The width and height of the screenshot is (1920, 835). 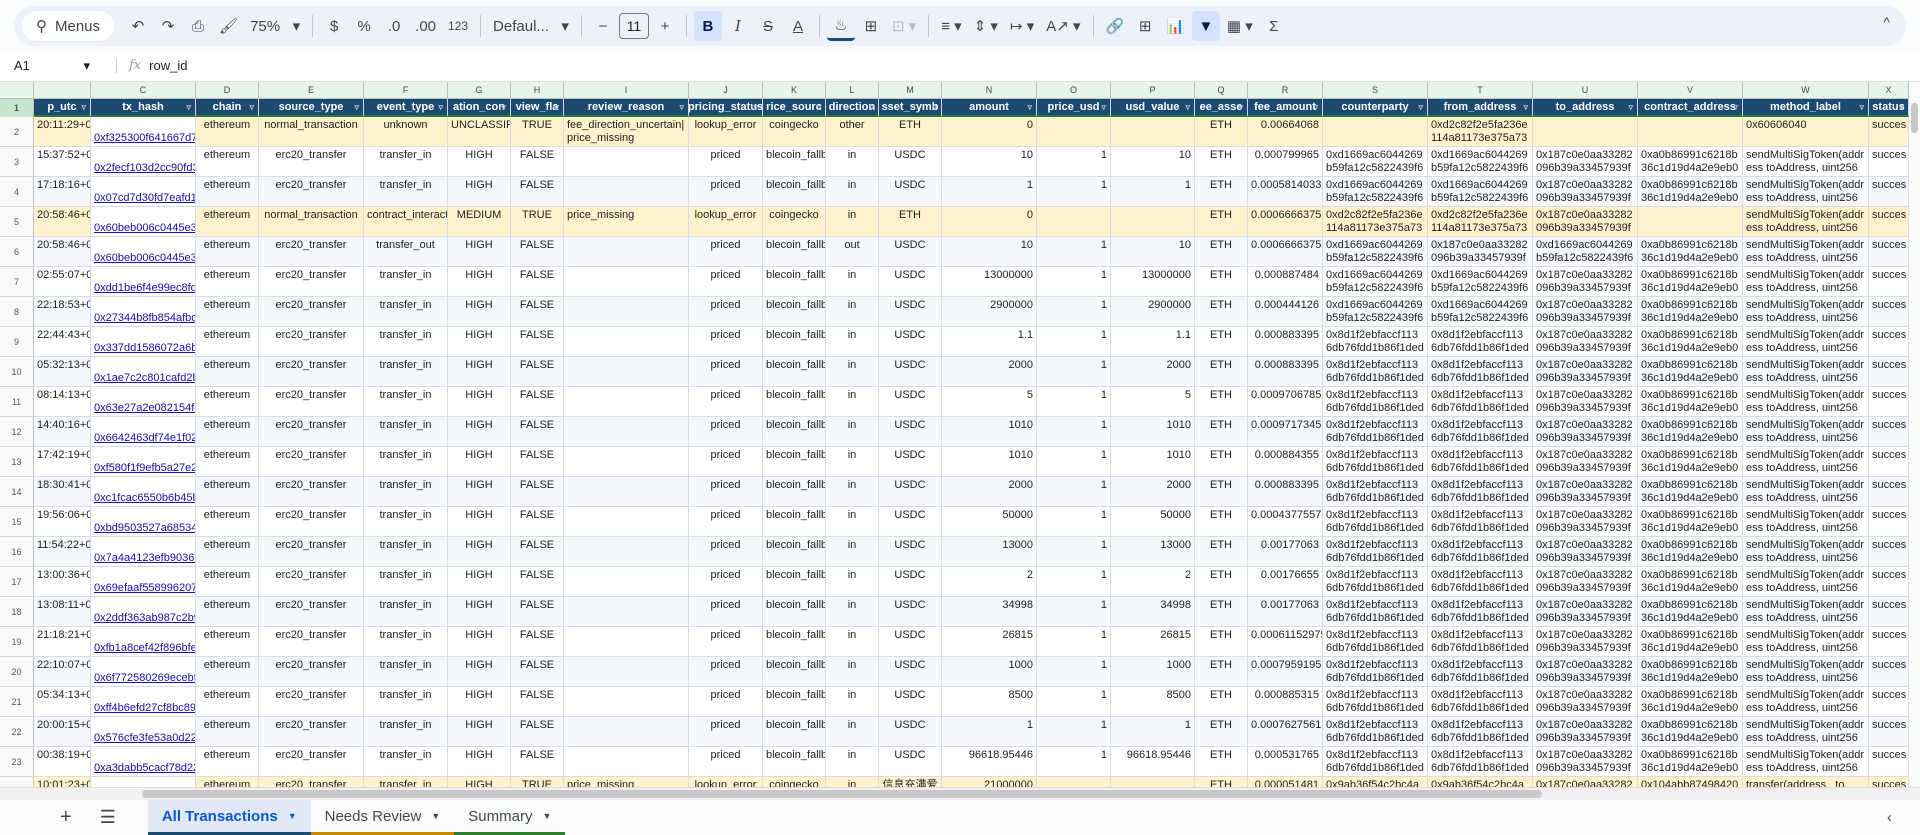 What do you see at coordinates (1285, 582) in the screenshot?
I see `cell-fee-amount: 0.00176655` at bounding box center [1285, 582].